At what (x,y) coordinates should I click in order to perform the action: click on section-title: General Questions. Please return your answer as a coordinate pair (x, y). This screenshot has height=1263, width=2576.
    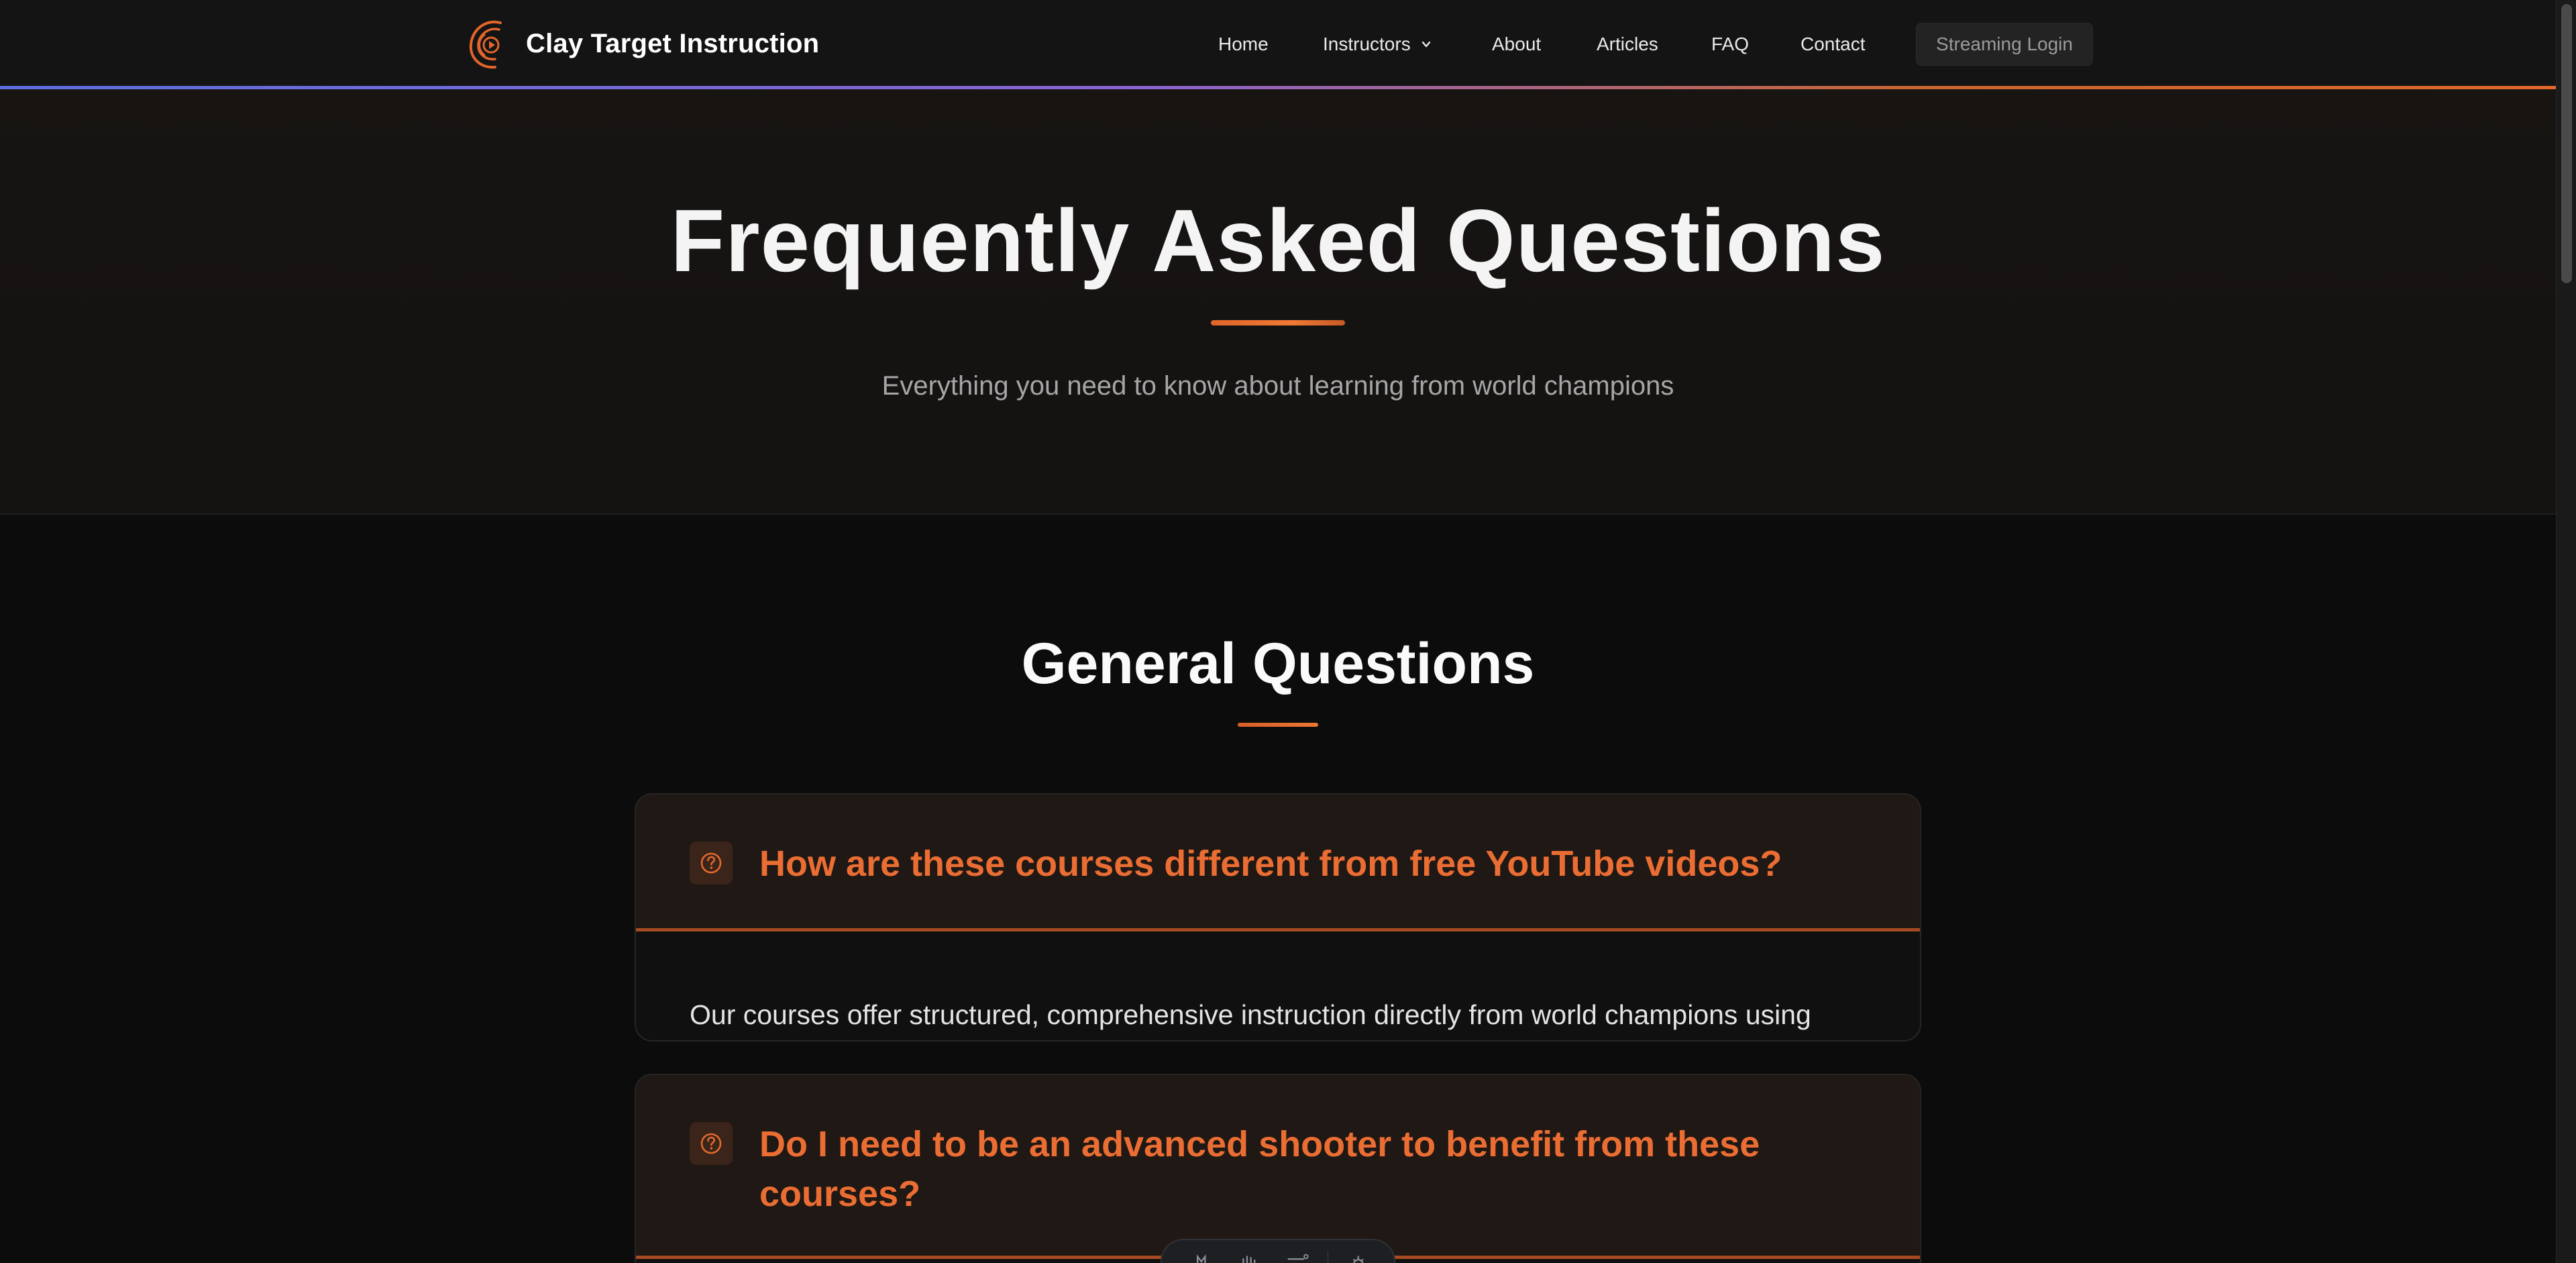
    Looking at the image, I should click on (1278, 664).